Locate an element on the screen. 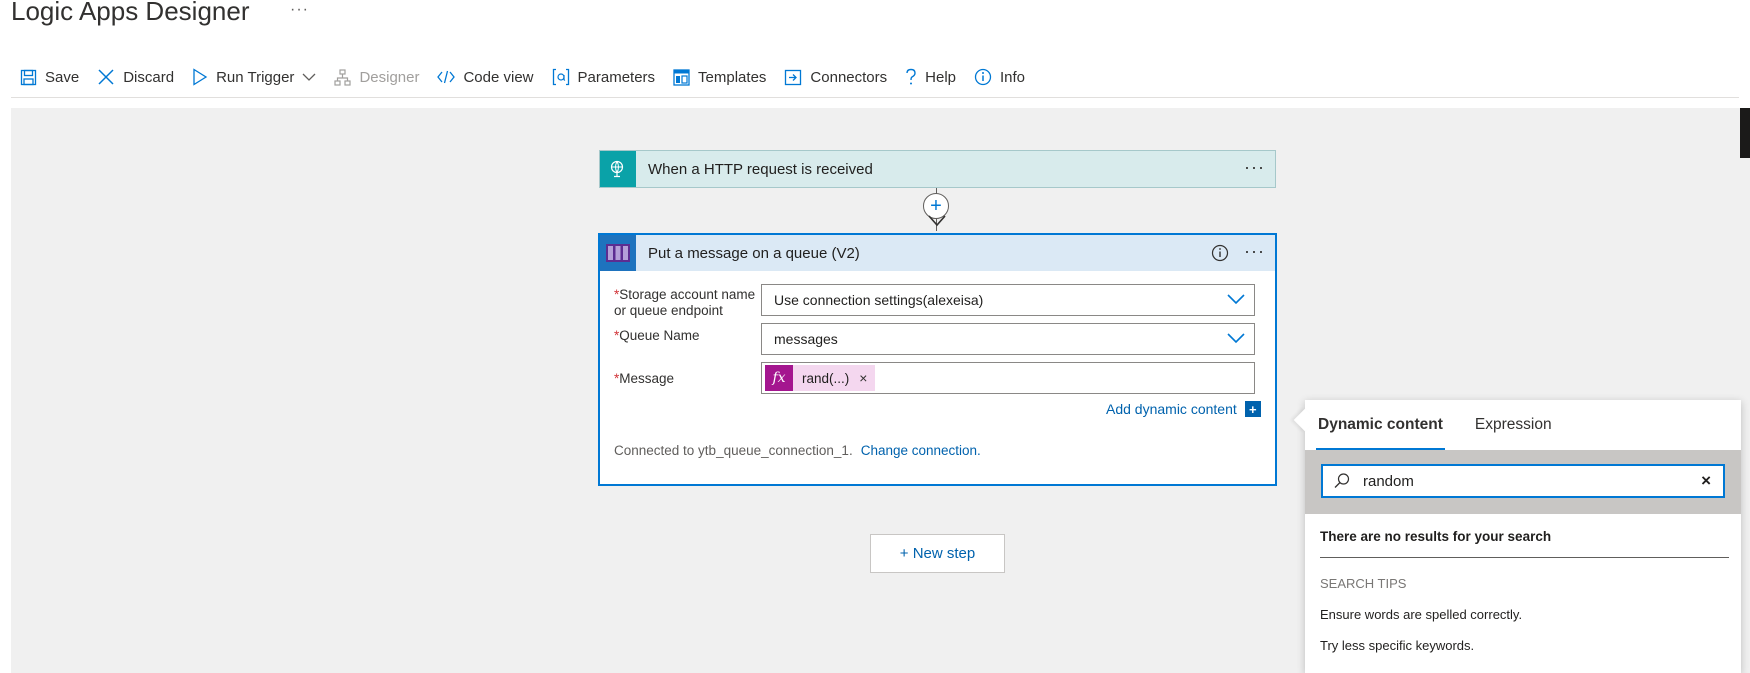  connectors-button: Connectors is located at coordinates (835, 77).